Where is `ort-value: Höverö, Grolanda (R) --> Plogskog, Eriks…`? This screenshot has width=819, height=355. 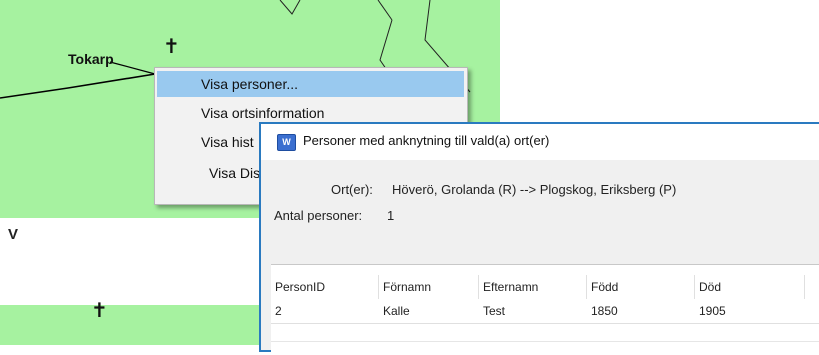
ort-value: Höverö, Grolanda (R) --> Plogskog, Eriks… is located at coordinates (534, 189).